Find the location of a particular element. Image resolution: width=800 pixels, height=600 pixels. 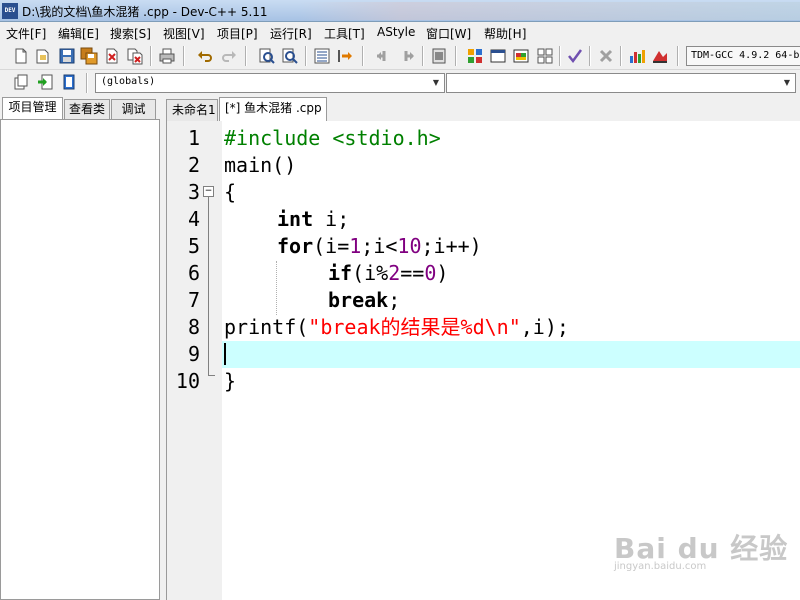

code-line-9: 9 is located at coordinates (483, 354).